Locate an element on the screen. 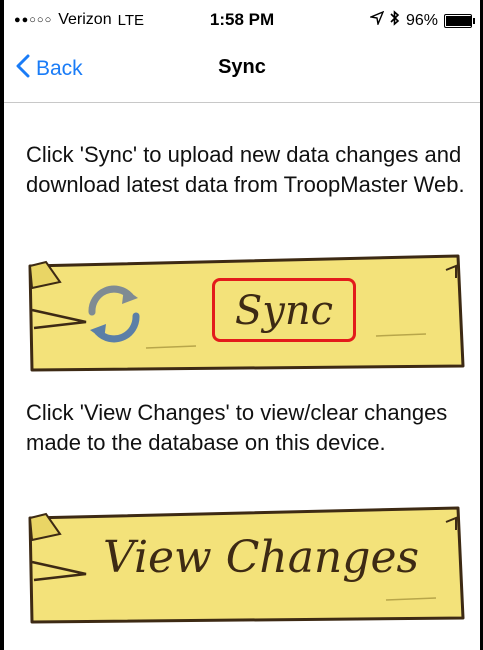 This screenshot has width=483, height=650. battery-icon is located at coordinates (459, 20).